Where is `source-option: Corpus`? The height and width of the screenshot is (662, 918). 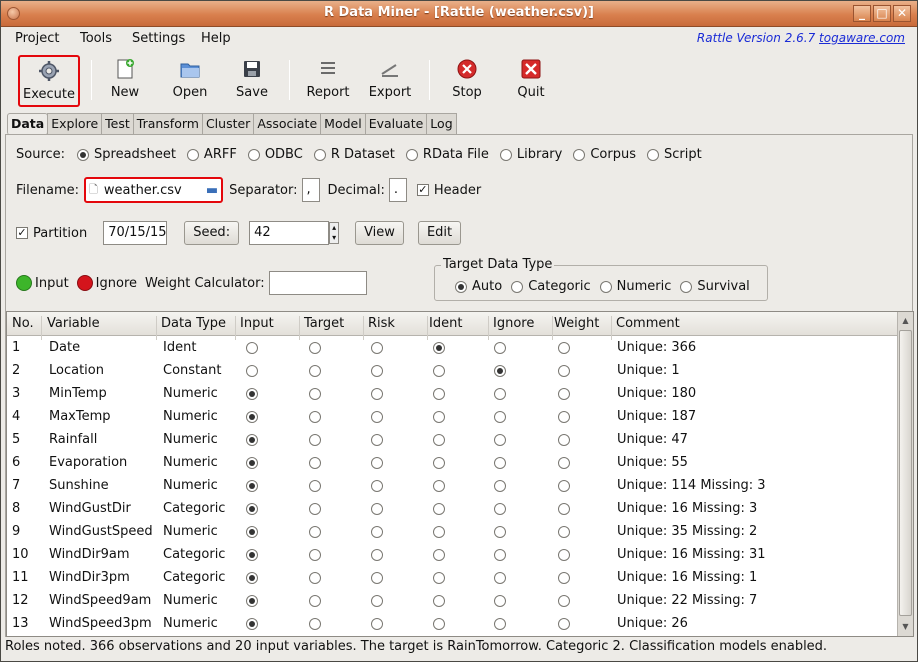
source-option: Corpus is located at coordinates (604, 154).